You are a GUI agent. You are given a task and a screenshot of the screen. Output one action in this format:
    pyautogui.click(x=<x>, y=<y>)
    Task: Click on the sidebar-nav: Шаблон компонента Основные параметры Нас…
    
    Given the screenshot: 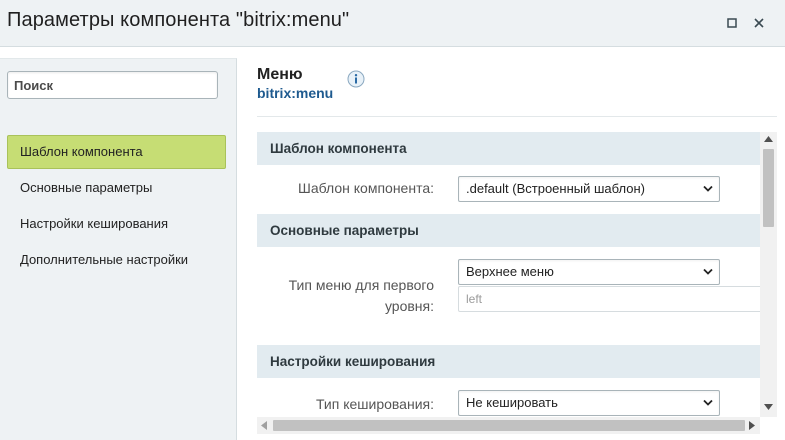 What is the action you would take?
    pyautogui.click(x=116, y=207)
    